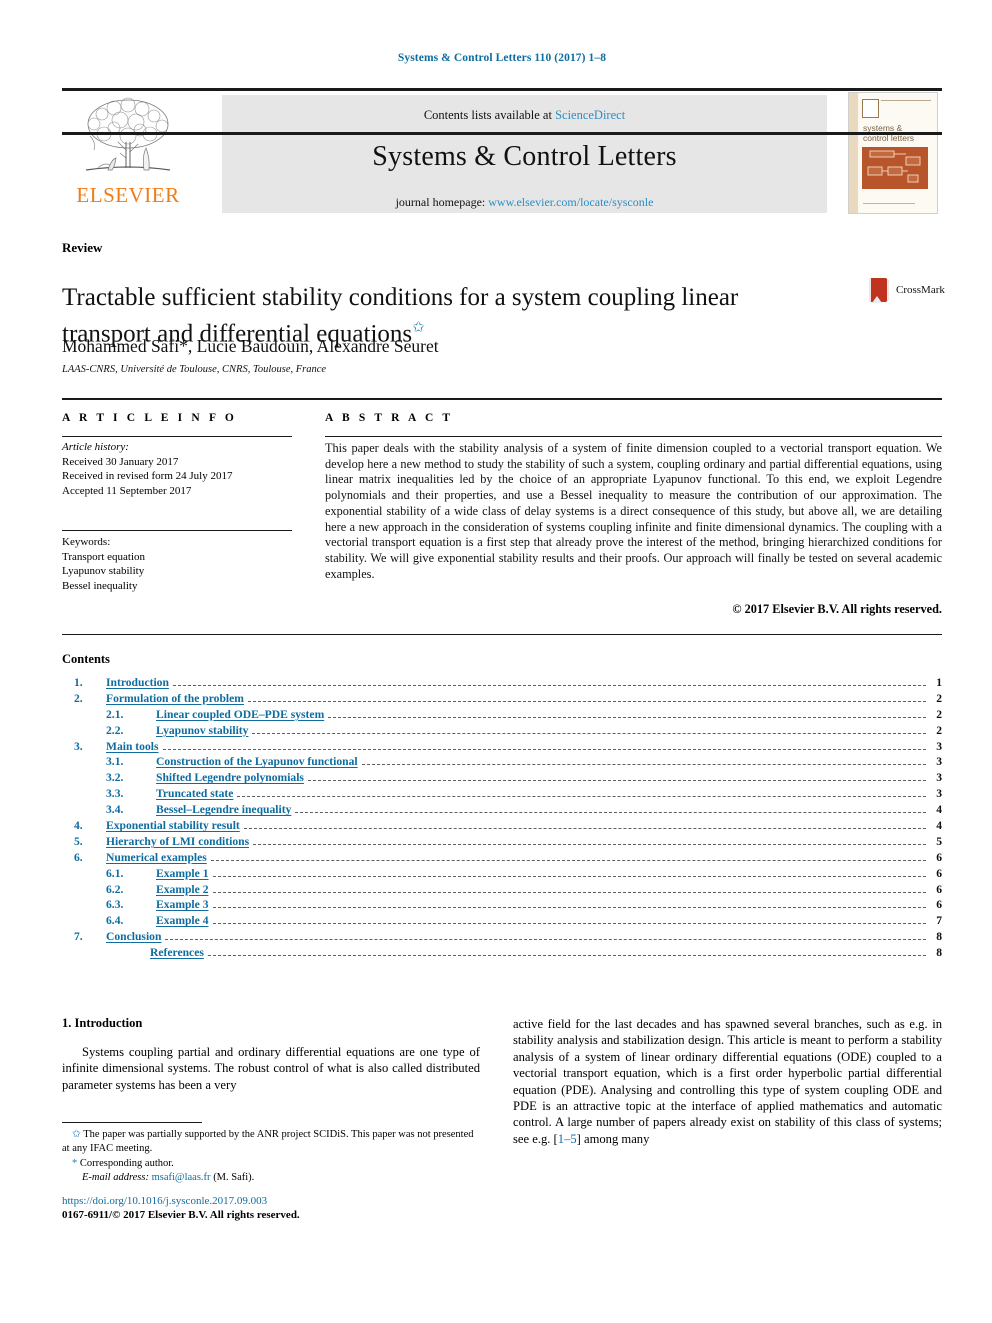  Describe the element at coordinates (115, 778) in the screenshot. I see `toc-entry-number: 3.2.` at that location.